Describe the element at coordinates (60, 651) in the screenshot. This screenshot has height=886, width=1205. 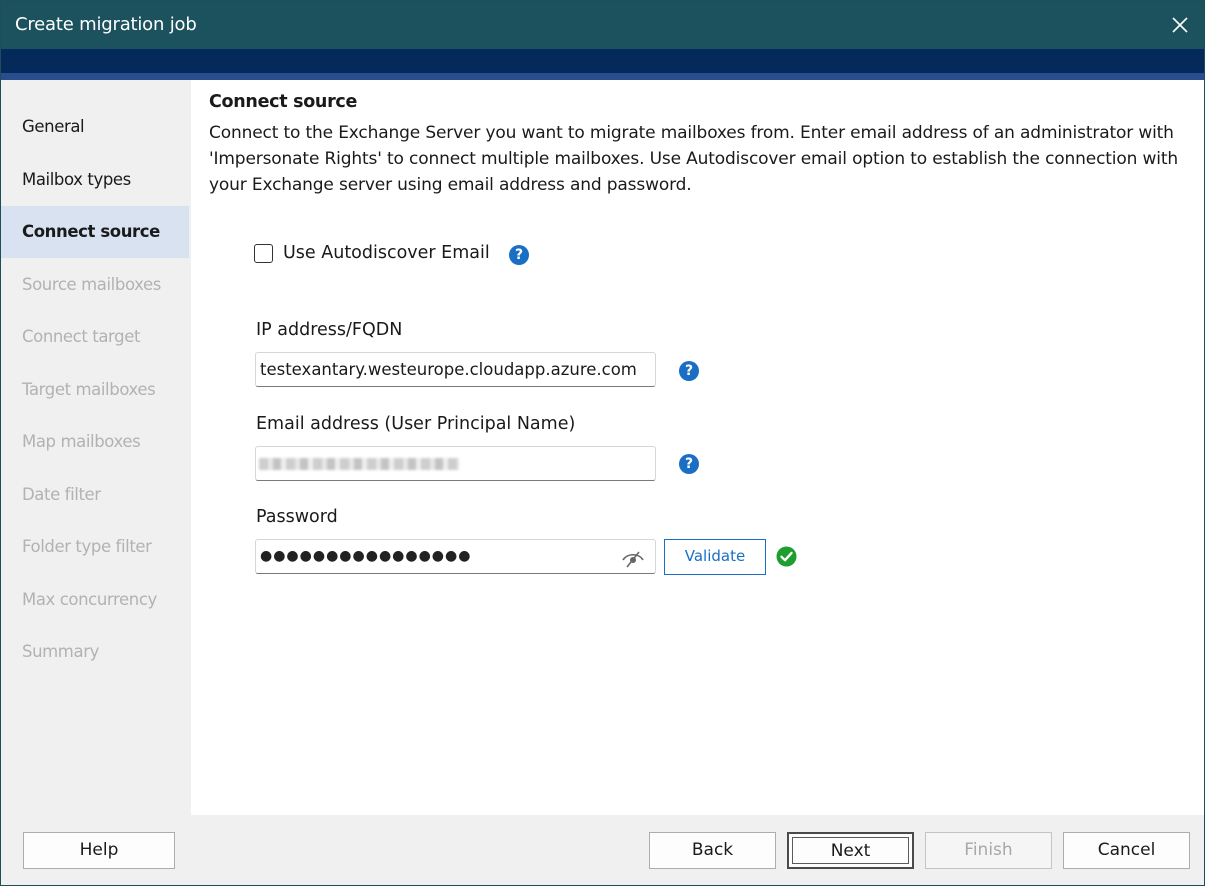
I see `sidebar-item-summary: Summary` at that location.